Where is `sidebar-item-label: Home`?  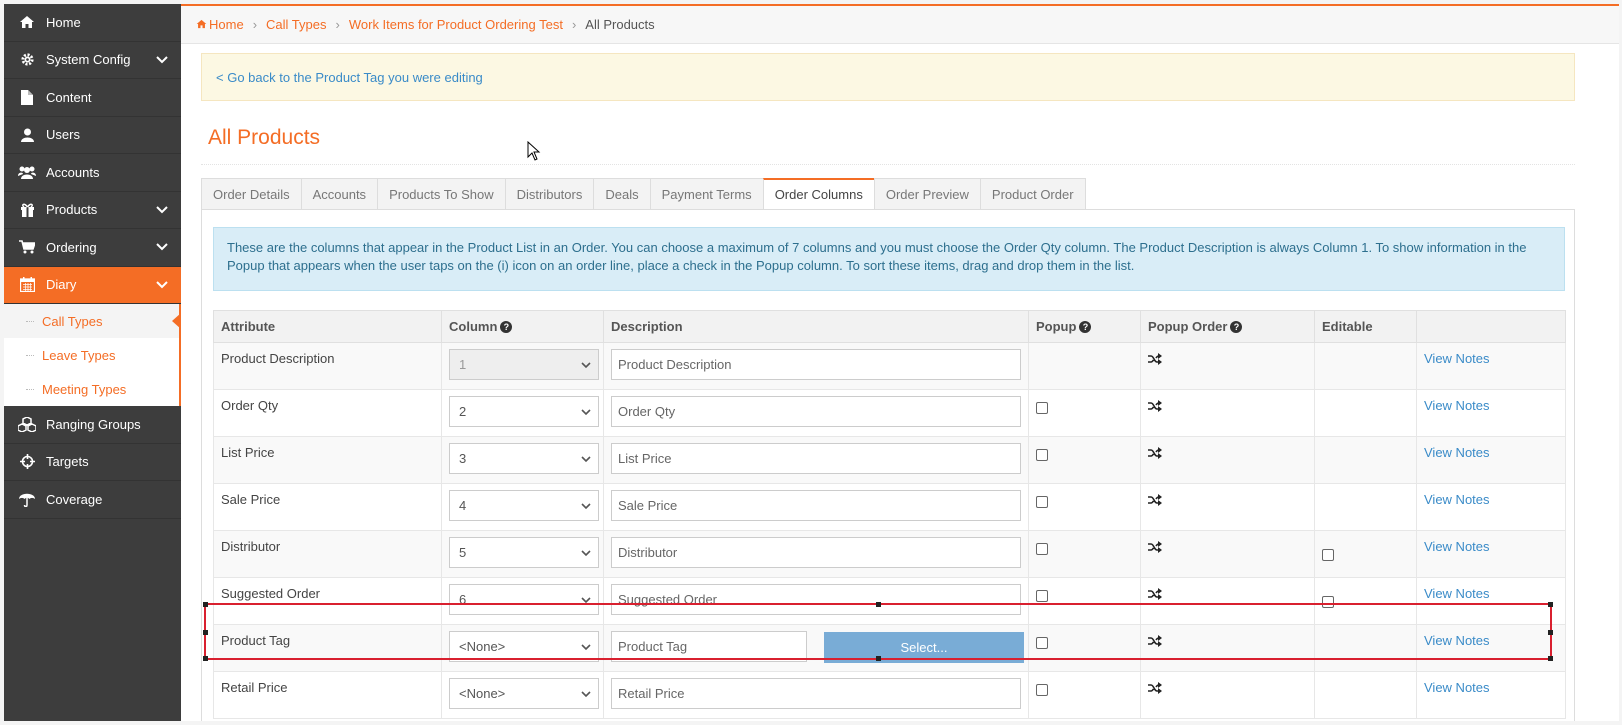
sidebar-item-label: Home is located at coordinates (63, 22).